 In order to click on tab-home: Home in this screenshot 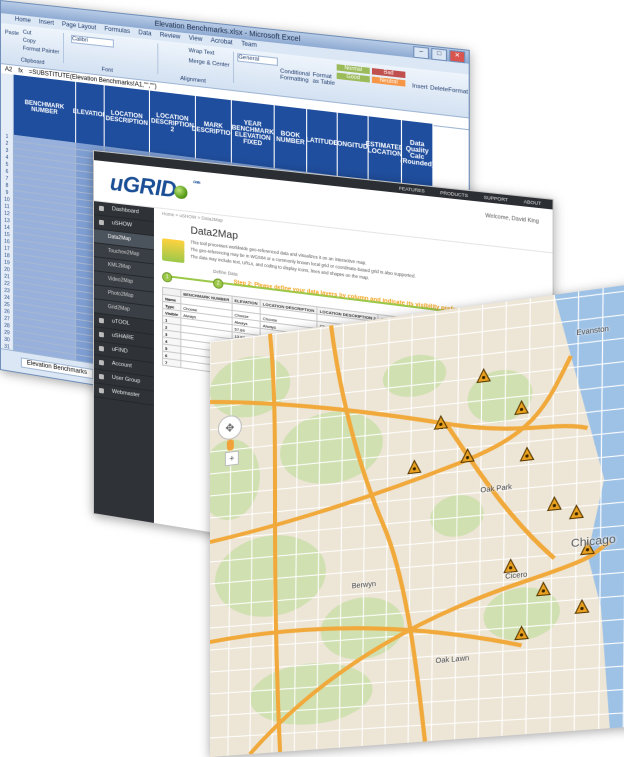, I will do `click(23, 21)`.